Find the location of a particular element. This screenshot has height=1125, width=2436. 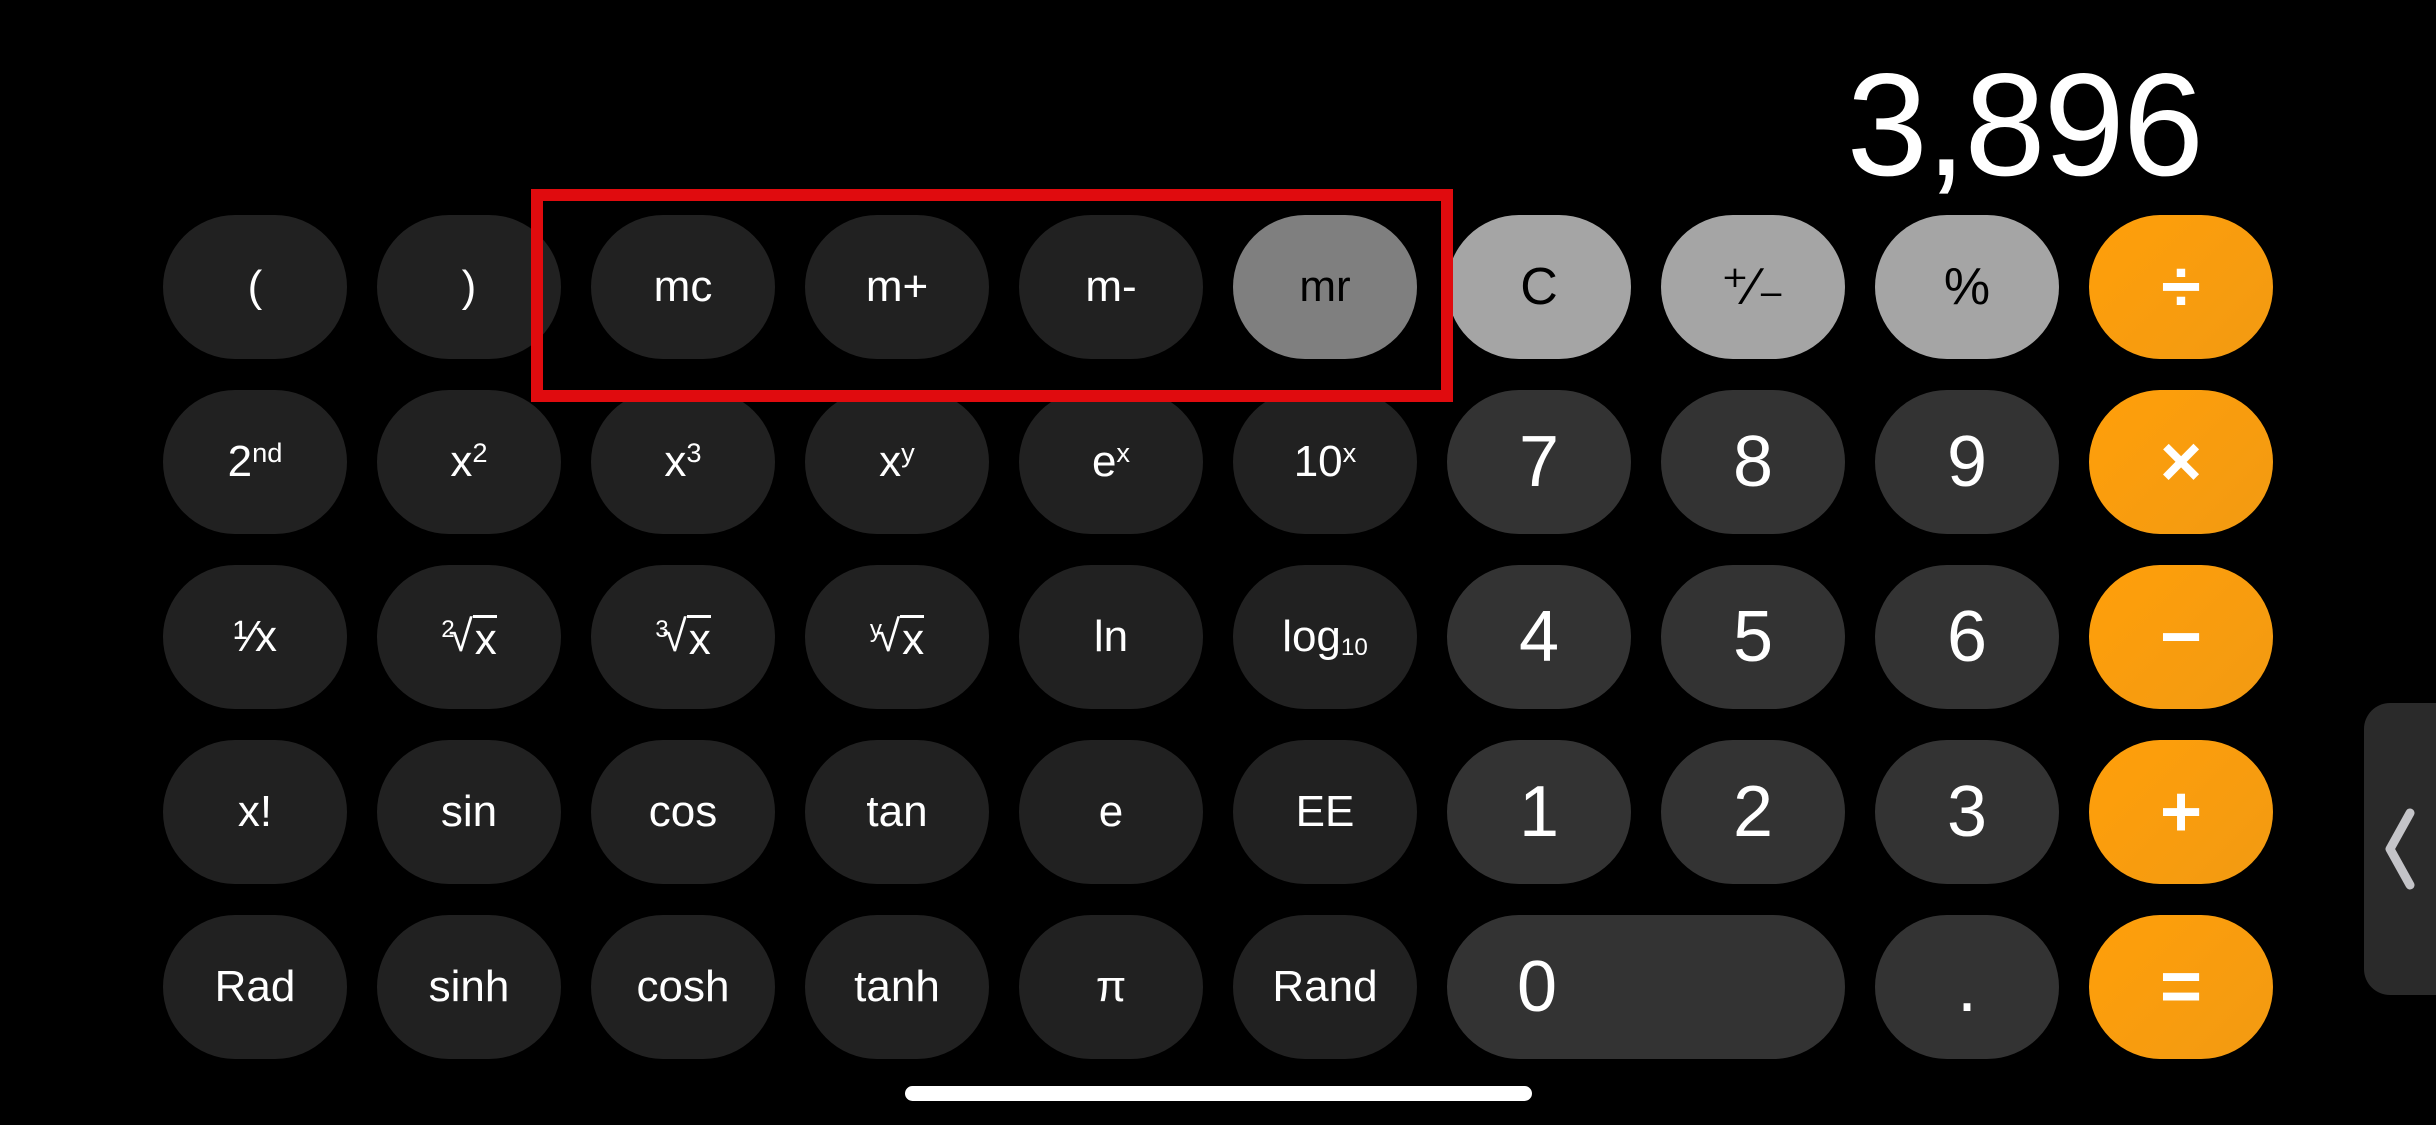

tanh-label: tanh is located at coordinates (897, 986).